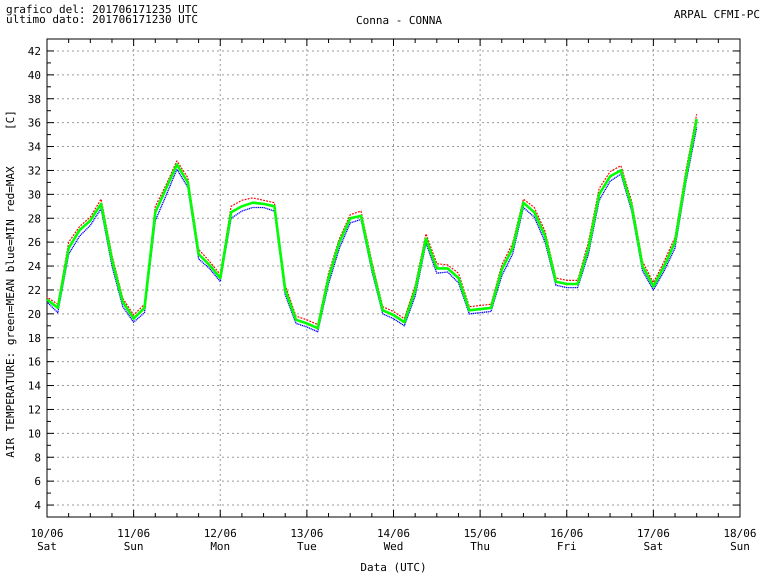 The height and width of the screenshot is (576, 768). What do you see at coordinates (480, 540) in the screenshot?
I see `x-tick-label: 15/06 Thu` at bounding box center [480, 540].